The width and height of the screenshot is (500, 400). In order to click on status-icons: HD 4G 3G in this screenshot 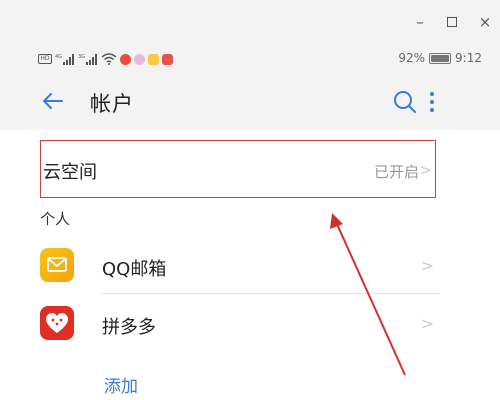, I will do `click(105, 59)`.